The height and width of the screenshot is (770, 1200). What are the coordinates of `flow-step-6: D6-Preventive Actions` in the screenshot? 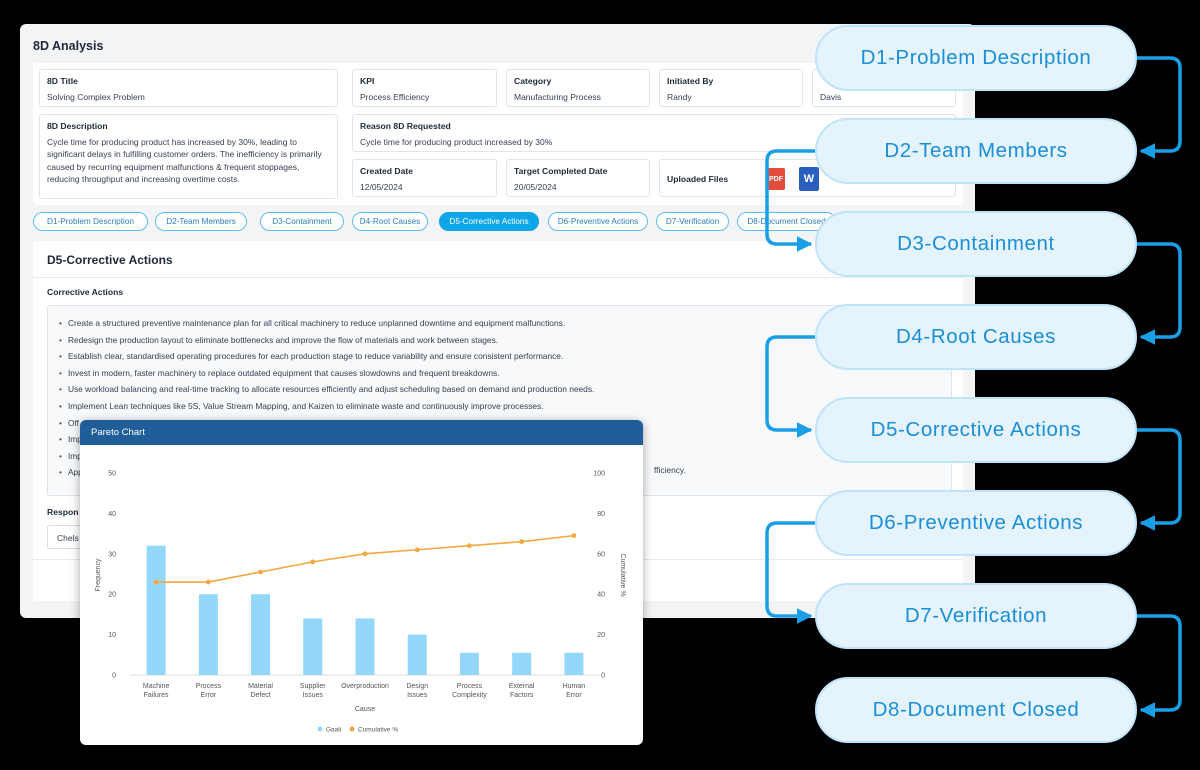 It's located at (976, 523).